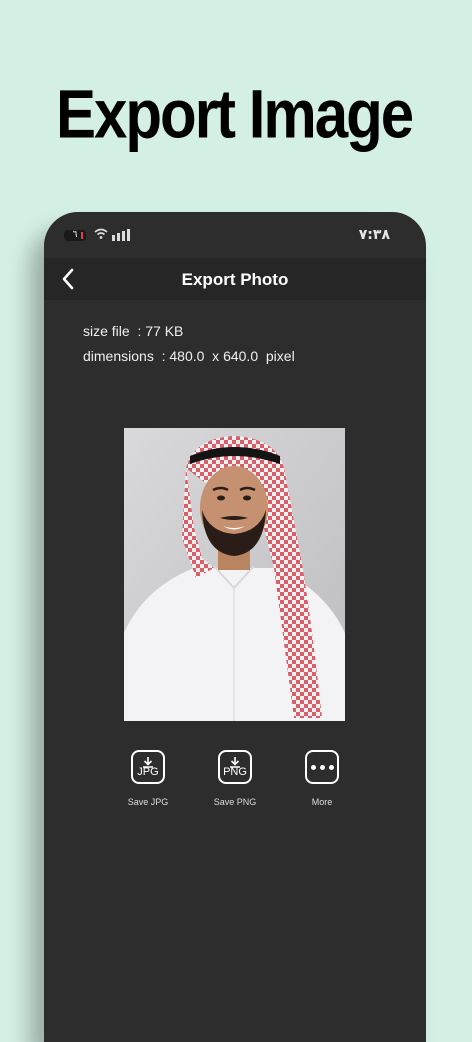 Image resolution: width=472 pixels, height=1042 pixels. I want to click on export-actions: JPG Save JPG PNG Save PNG More, so click(235, 785).